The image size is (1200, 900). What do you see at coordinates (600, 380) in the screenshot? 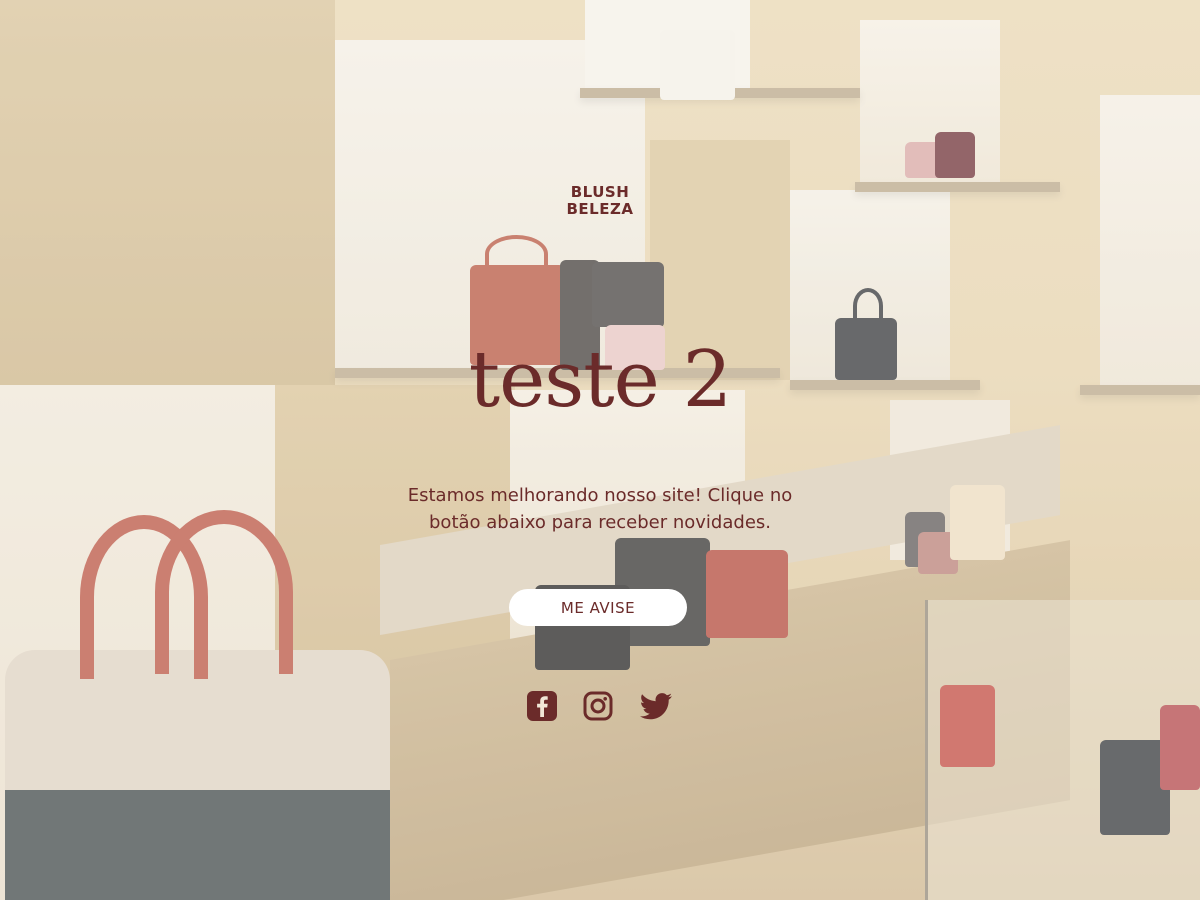
I see `page-title: teste 2` at bounding box center [600, 380].